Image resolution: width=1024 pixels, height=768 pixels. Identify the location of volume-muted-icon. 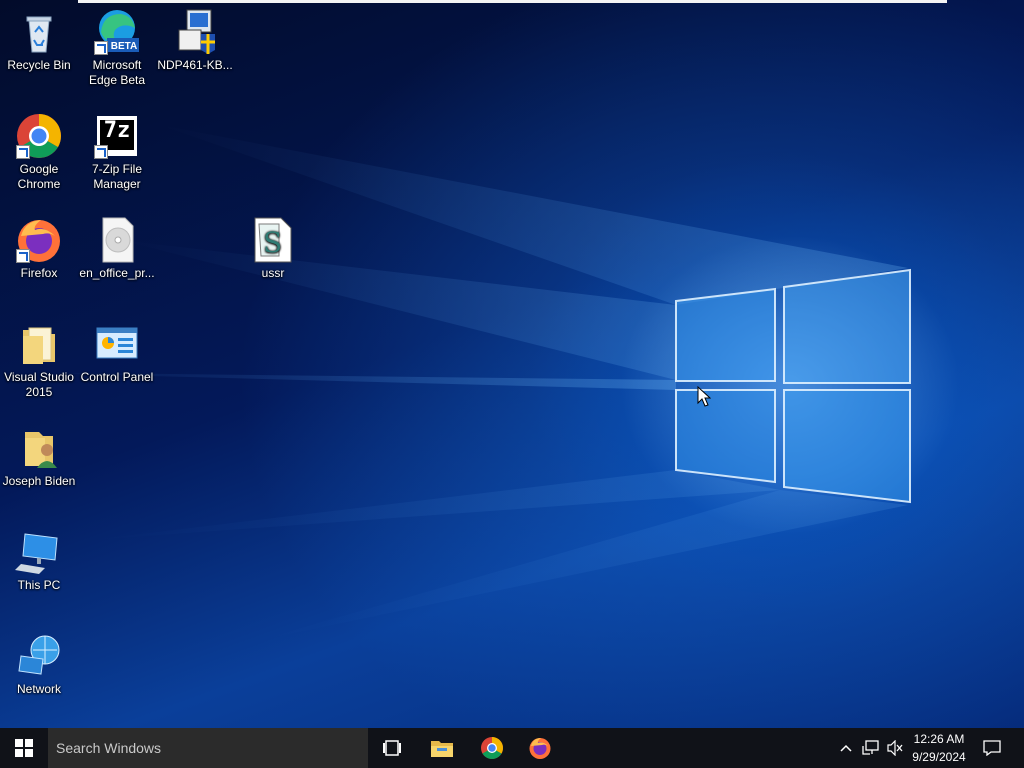
(895, 748).